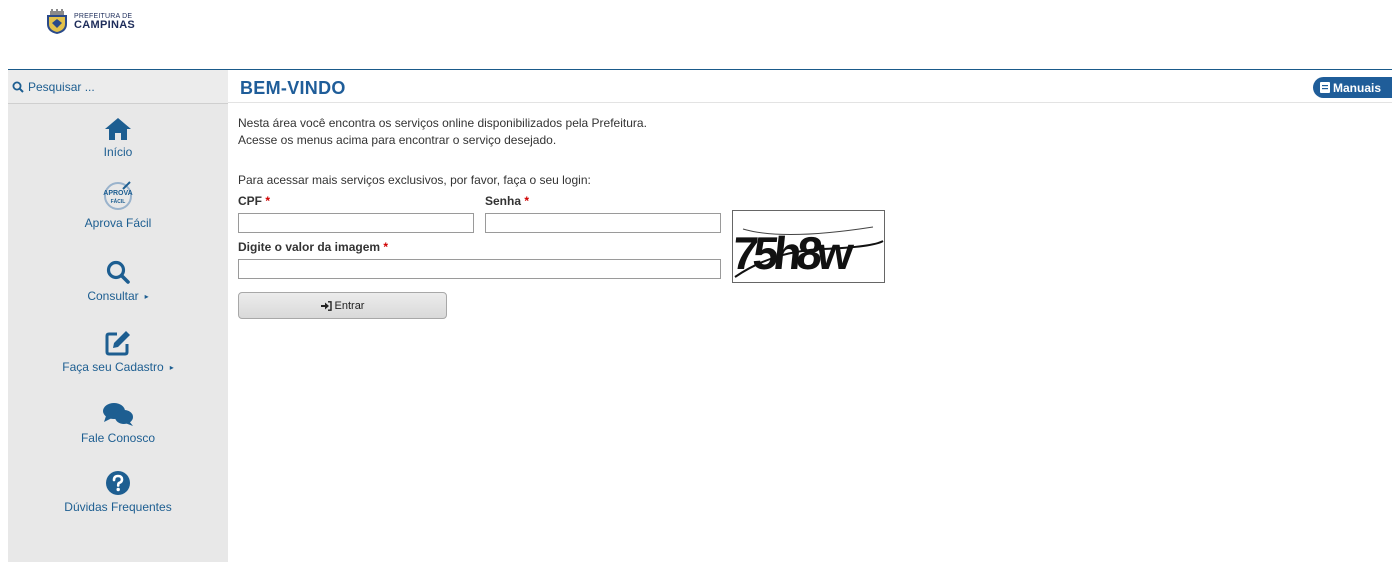 Image resolution: width=1392 pixels, height=562 pixels. I want to click on sidebar-item-label: Faça seu Cadastro, so click(113, 367).